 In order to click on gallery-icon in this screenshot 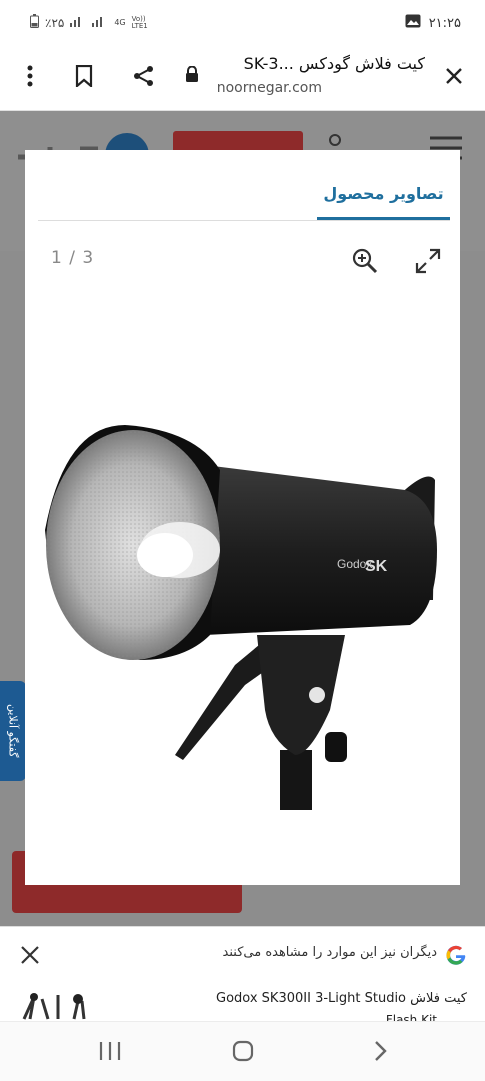, I will do `click(413, 23)`.